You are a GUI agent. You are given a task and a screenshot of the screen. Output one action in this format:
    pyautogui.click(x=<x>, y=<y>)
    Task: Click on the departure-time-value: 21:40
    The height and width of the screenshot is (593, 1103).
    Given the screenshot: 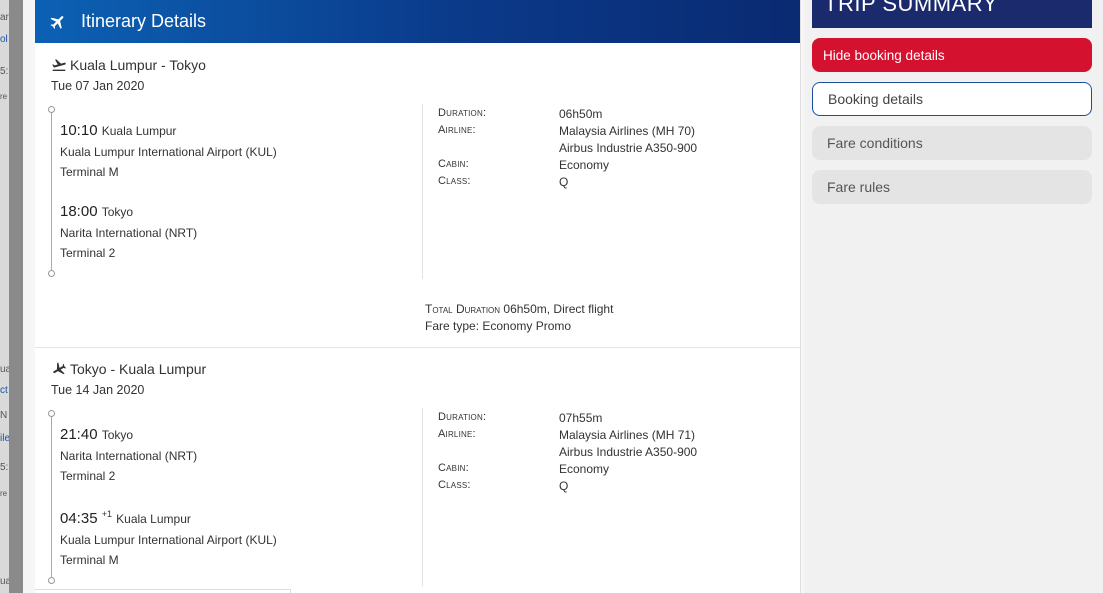 What is the action you would take?
    pyautogui.click(x=79, y=434)
    